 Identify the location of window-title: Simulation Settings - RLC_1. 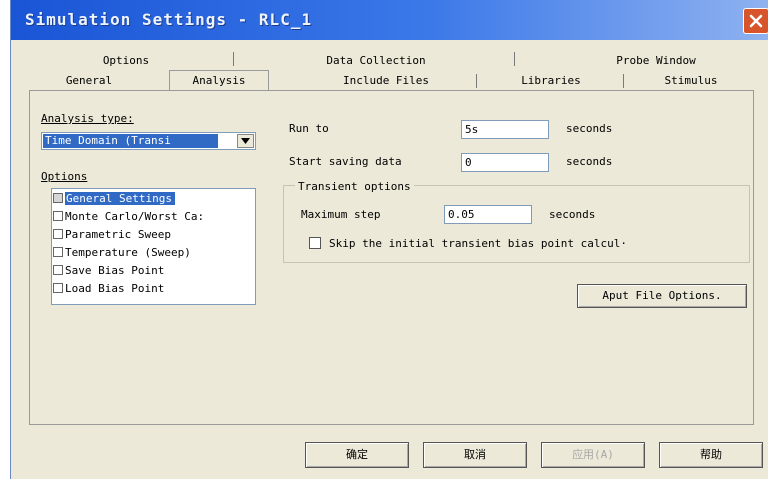
(169, 19).